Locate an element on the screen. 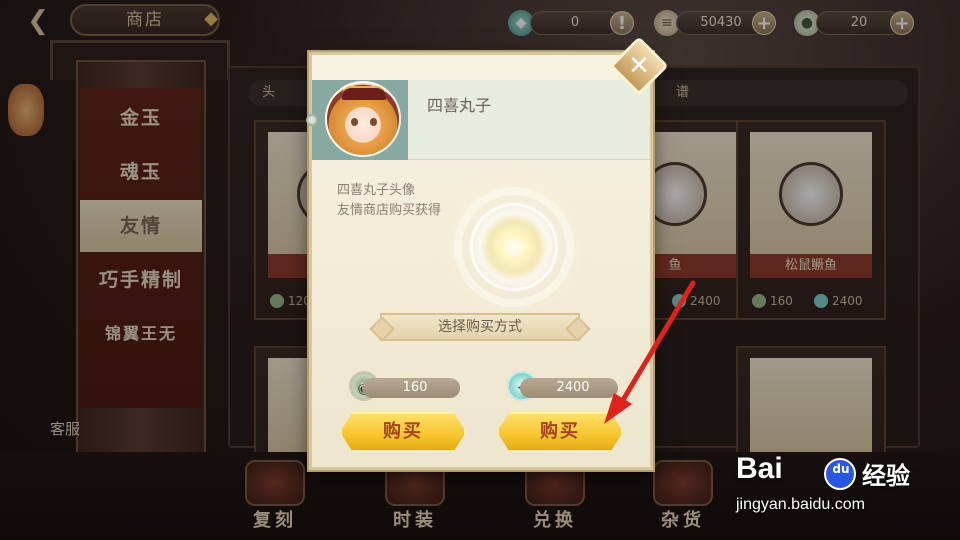  avatar-hat is located at coordinates (364, 93).